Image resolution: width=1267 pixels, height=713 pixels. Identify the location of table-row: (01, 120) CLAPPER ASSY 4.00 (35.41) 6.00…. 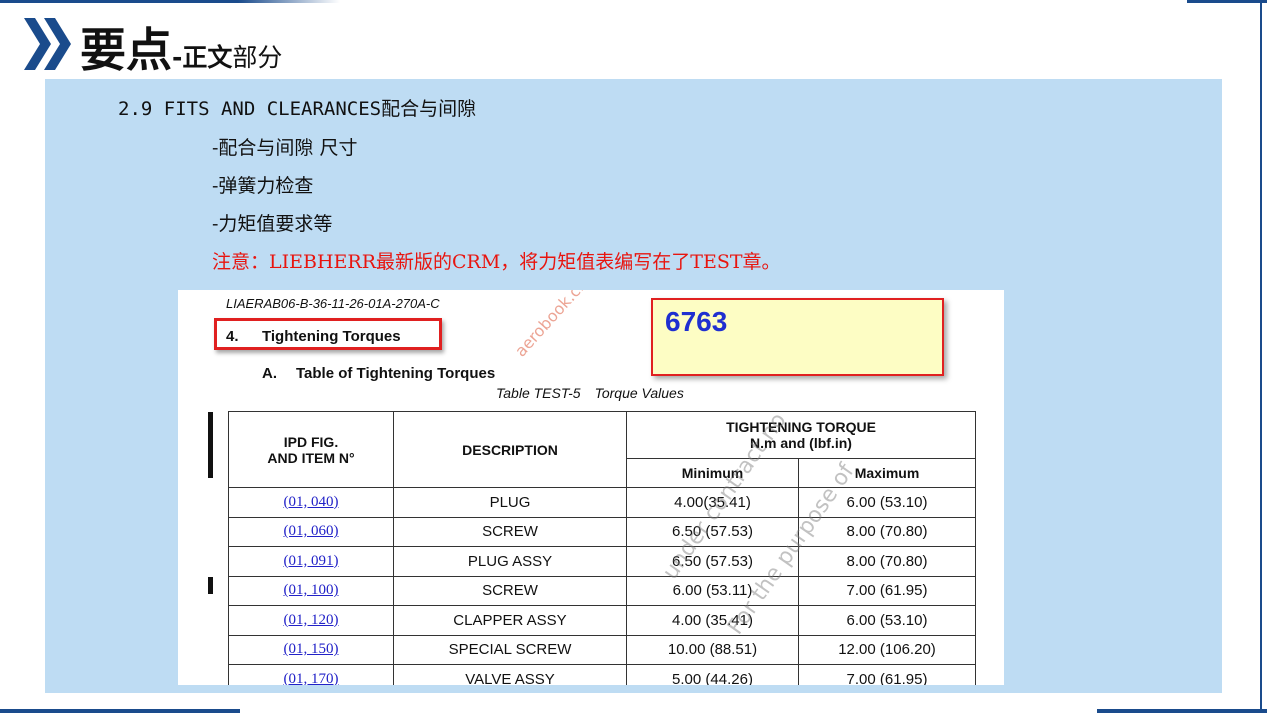
(602, 620).